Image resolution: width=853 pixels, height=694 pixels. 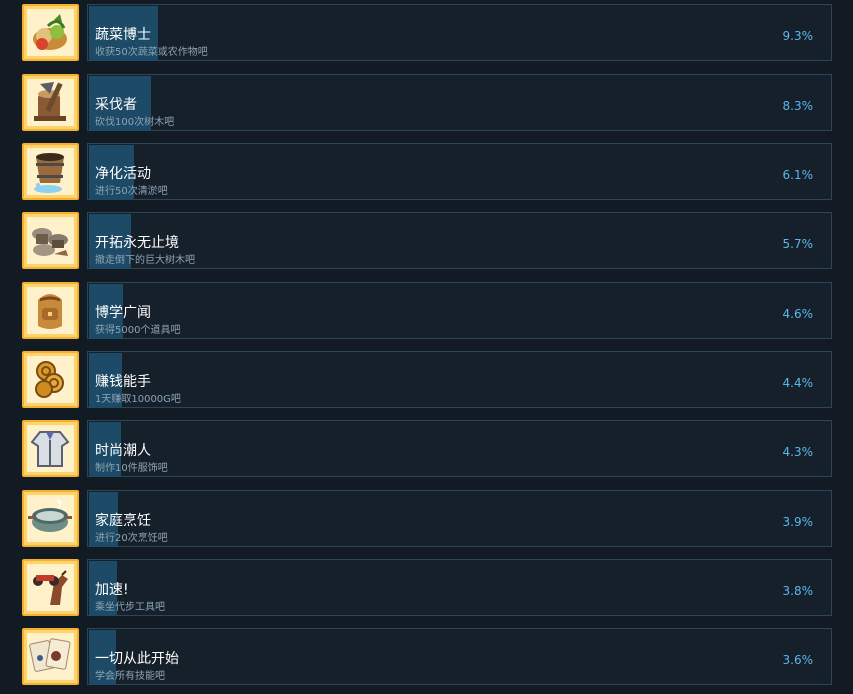 I want to click on achievement-title: 赚钱能手, so click(x=123, y=382).